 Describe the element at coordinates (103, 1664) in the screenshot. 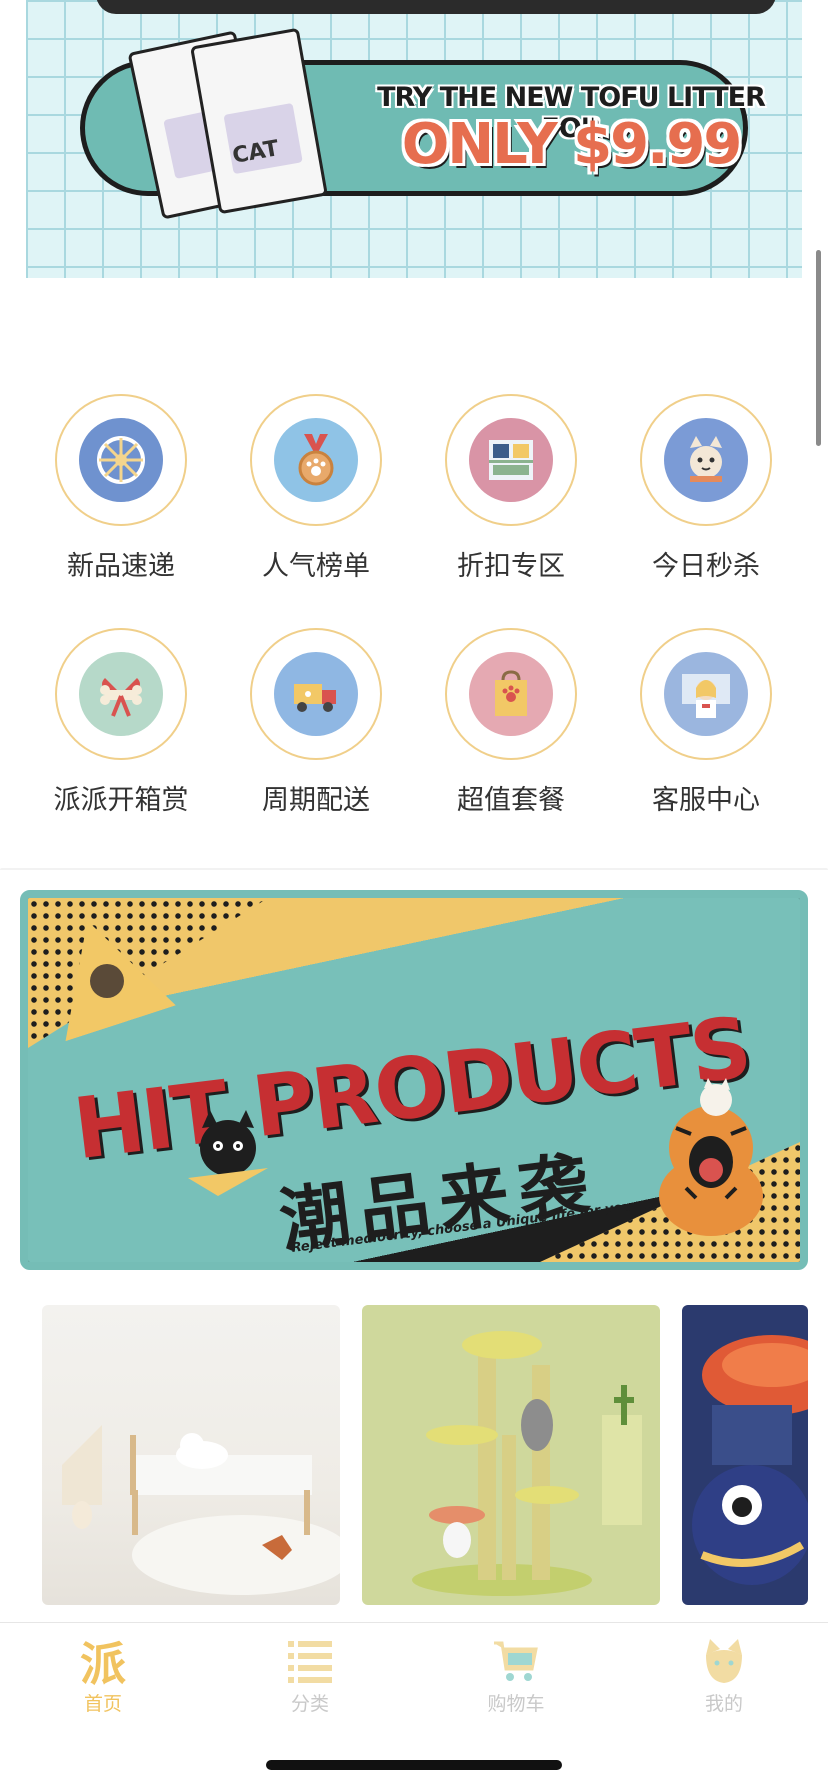

I see `home-pai-icon: 派` at that location.